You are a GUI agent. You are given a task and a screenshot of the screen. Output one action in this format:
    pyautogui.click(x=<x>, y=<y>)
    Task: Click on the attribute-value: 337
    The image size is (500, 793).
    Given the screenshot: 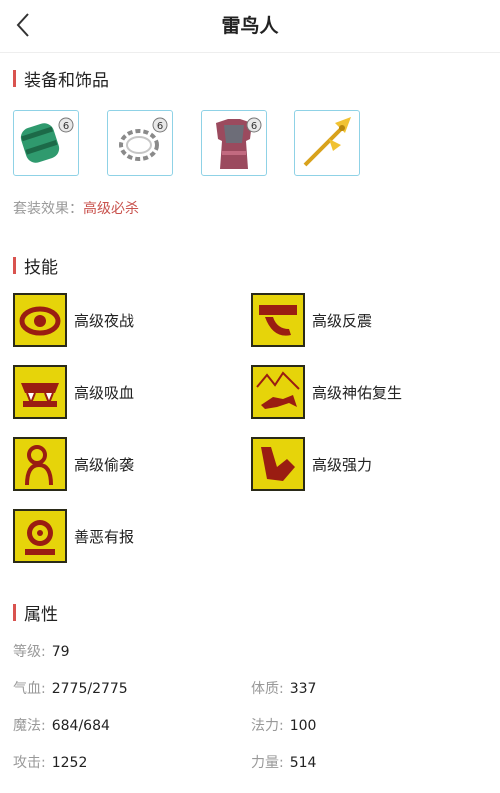 What is the action you would take?
    pyautogui.click(x=303, y=689)
    